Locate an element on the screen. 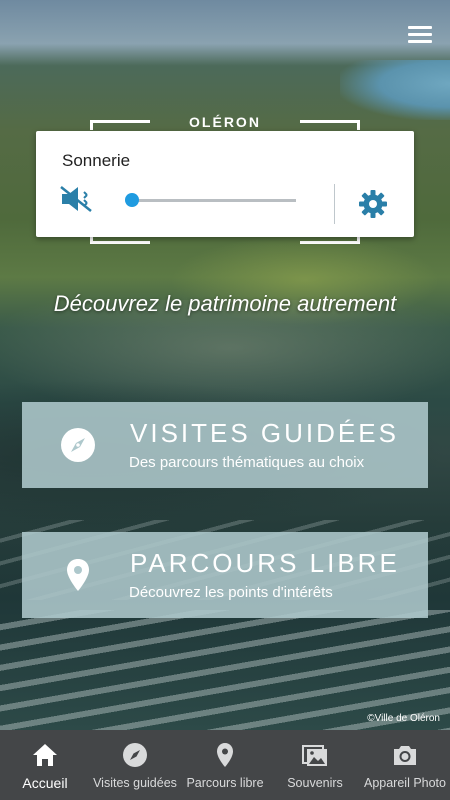 This screenshot has width=450, height=800. visites-guidees-title: VISITES GUIDÉES is located at coordinates (264, 433).